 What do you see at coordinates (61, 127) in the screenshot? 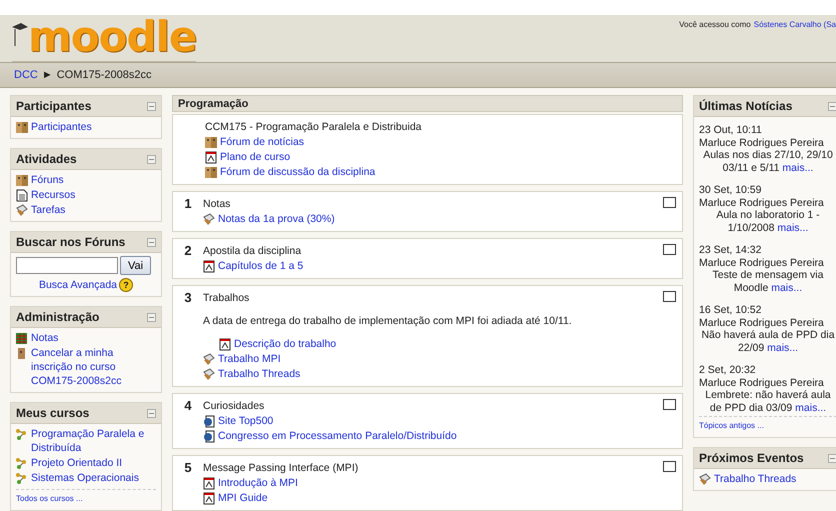
I see `sidebar-link: Participantes` at bounding box center [61, 127].